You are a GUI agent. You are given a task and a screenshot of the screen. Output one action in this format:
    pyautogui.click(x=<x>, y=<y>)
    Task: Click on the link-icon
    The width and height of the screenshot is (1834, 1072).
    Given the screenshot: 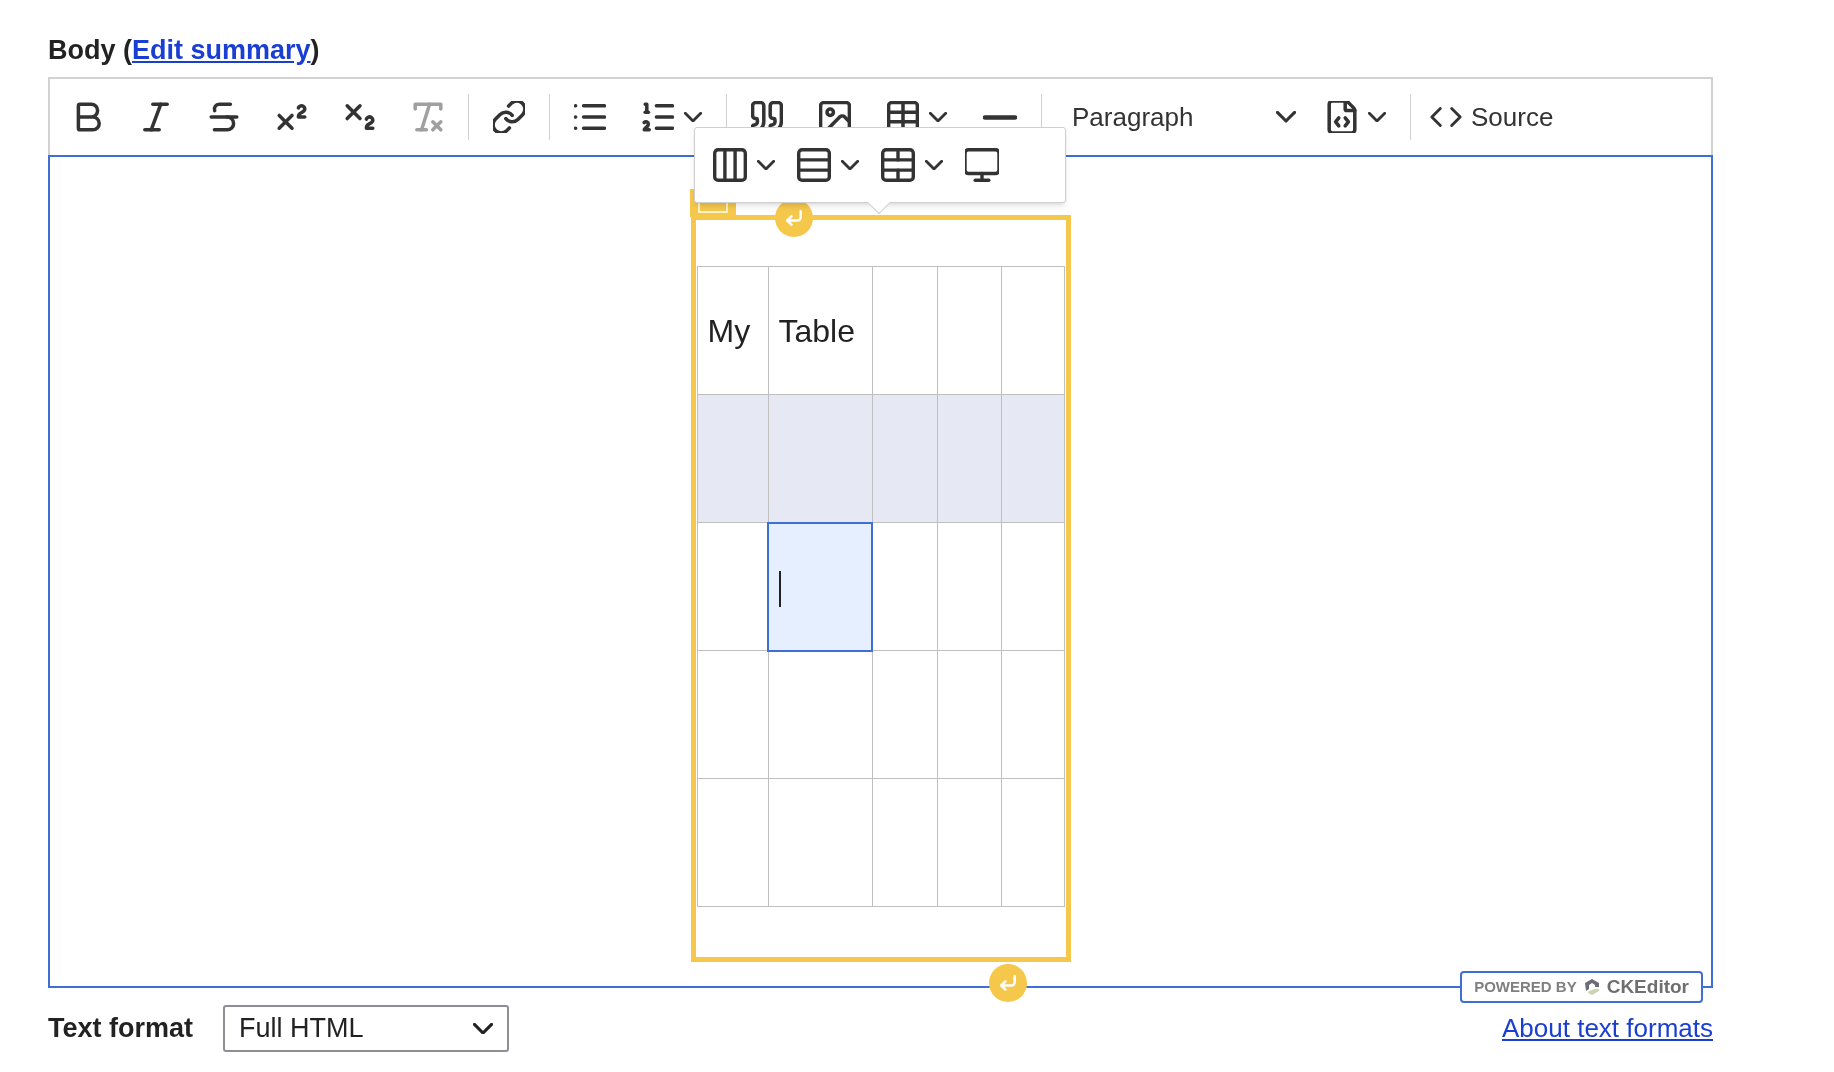 What is the action you would take?
    pyautogui.click(x=509, y=117)
    